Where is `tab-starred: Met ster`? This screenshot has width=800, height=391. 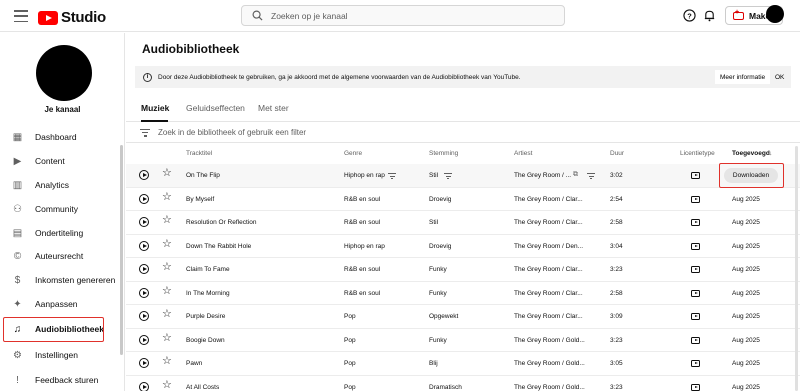 tab-starred: Met ster is located at coordinates (273, 108).